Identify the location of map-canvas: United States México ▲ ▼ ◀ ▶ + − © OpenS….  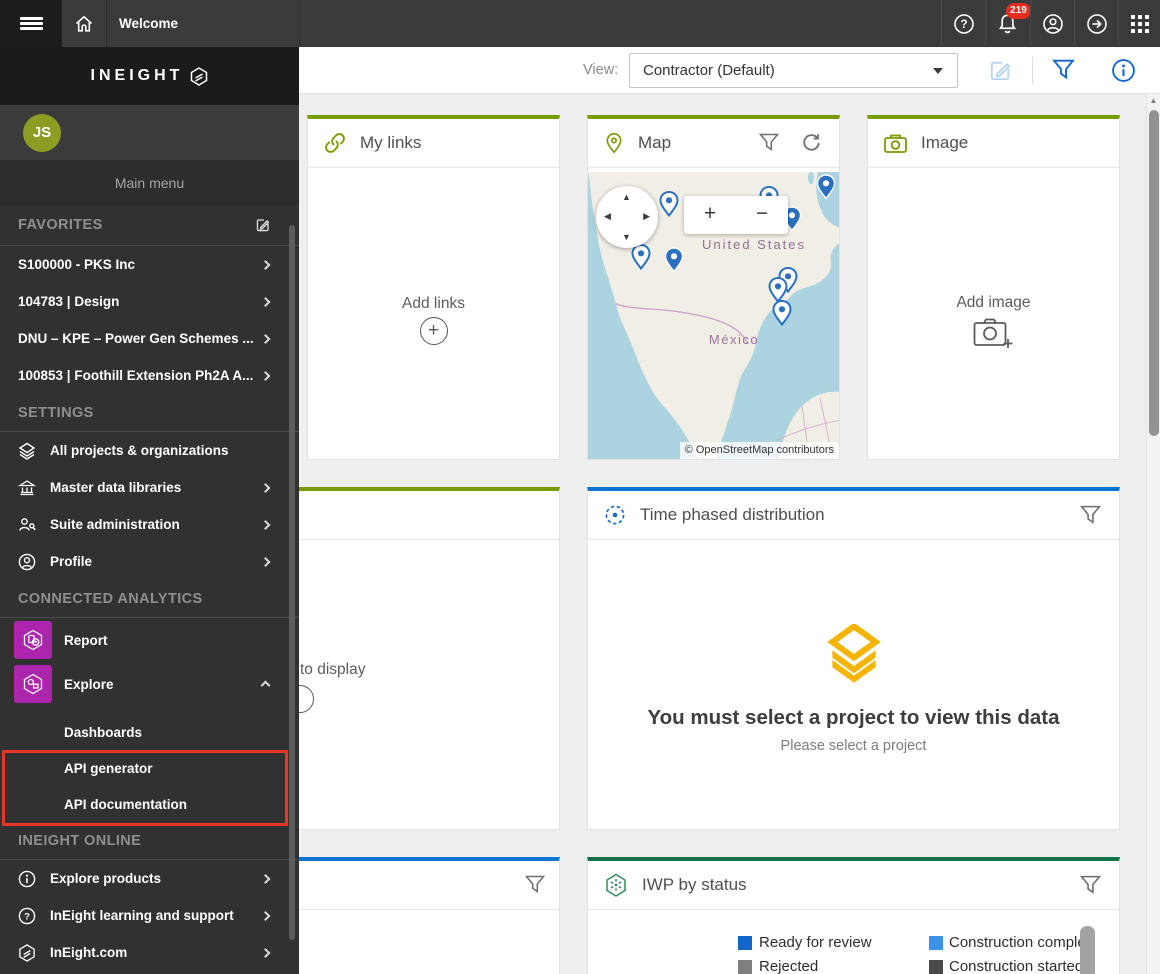
(713, 315).